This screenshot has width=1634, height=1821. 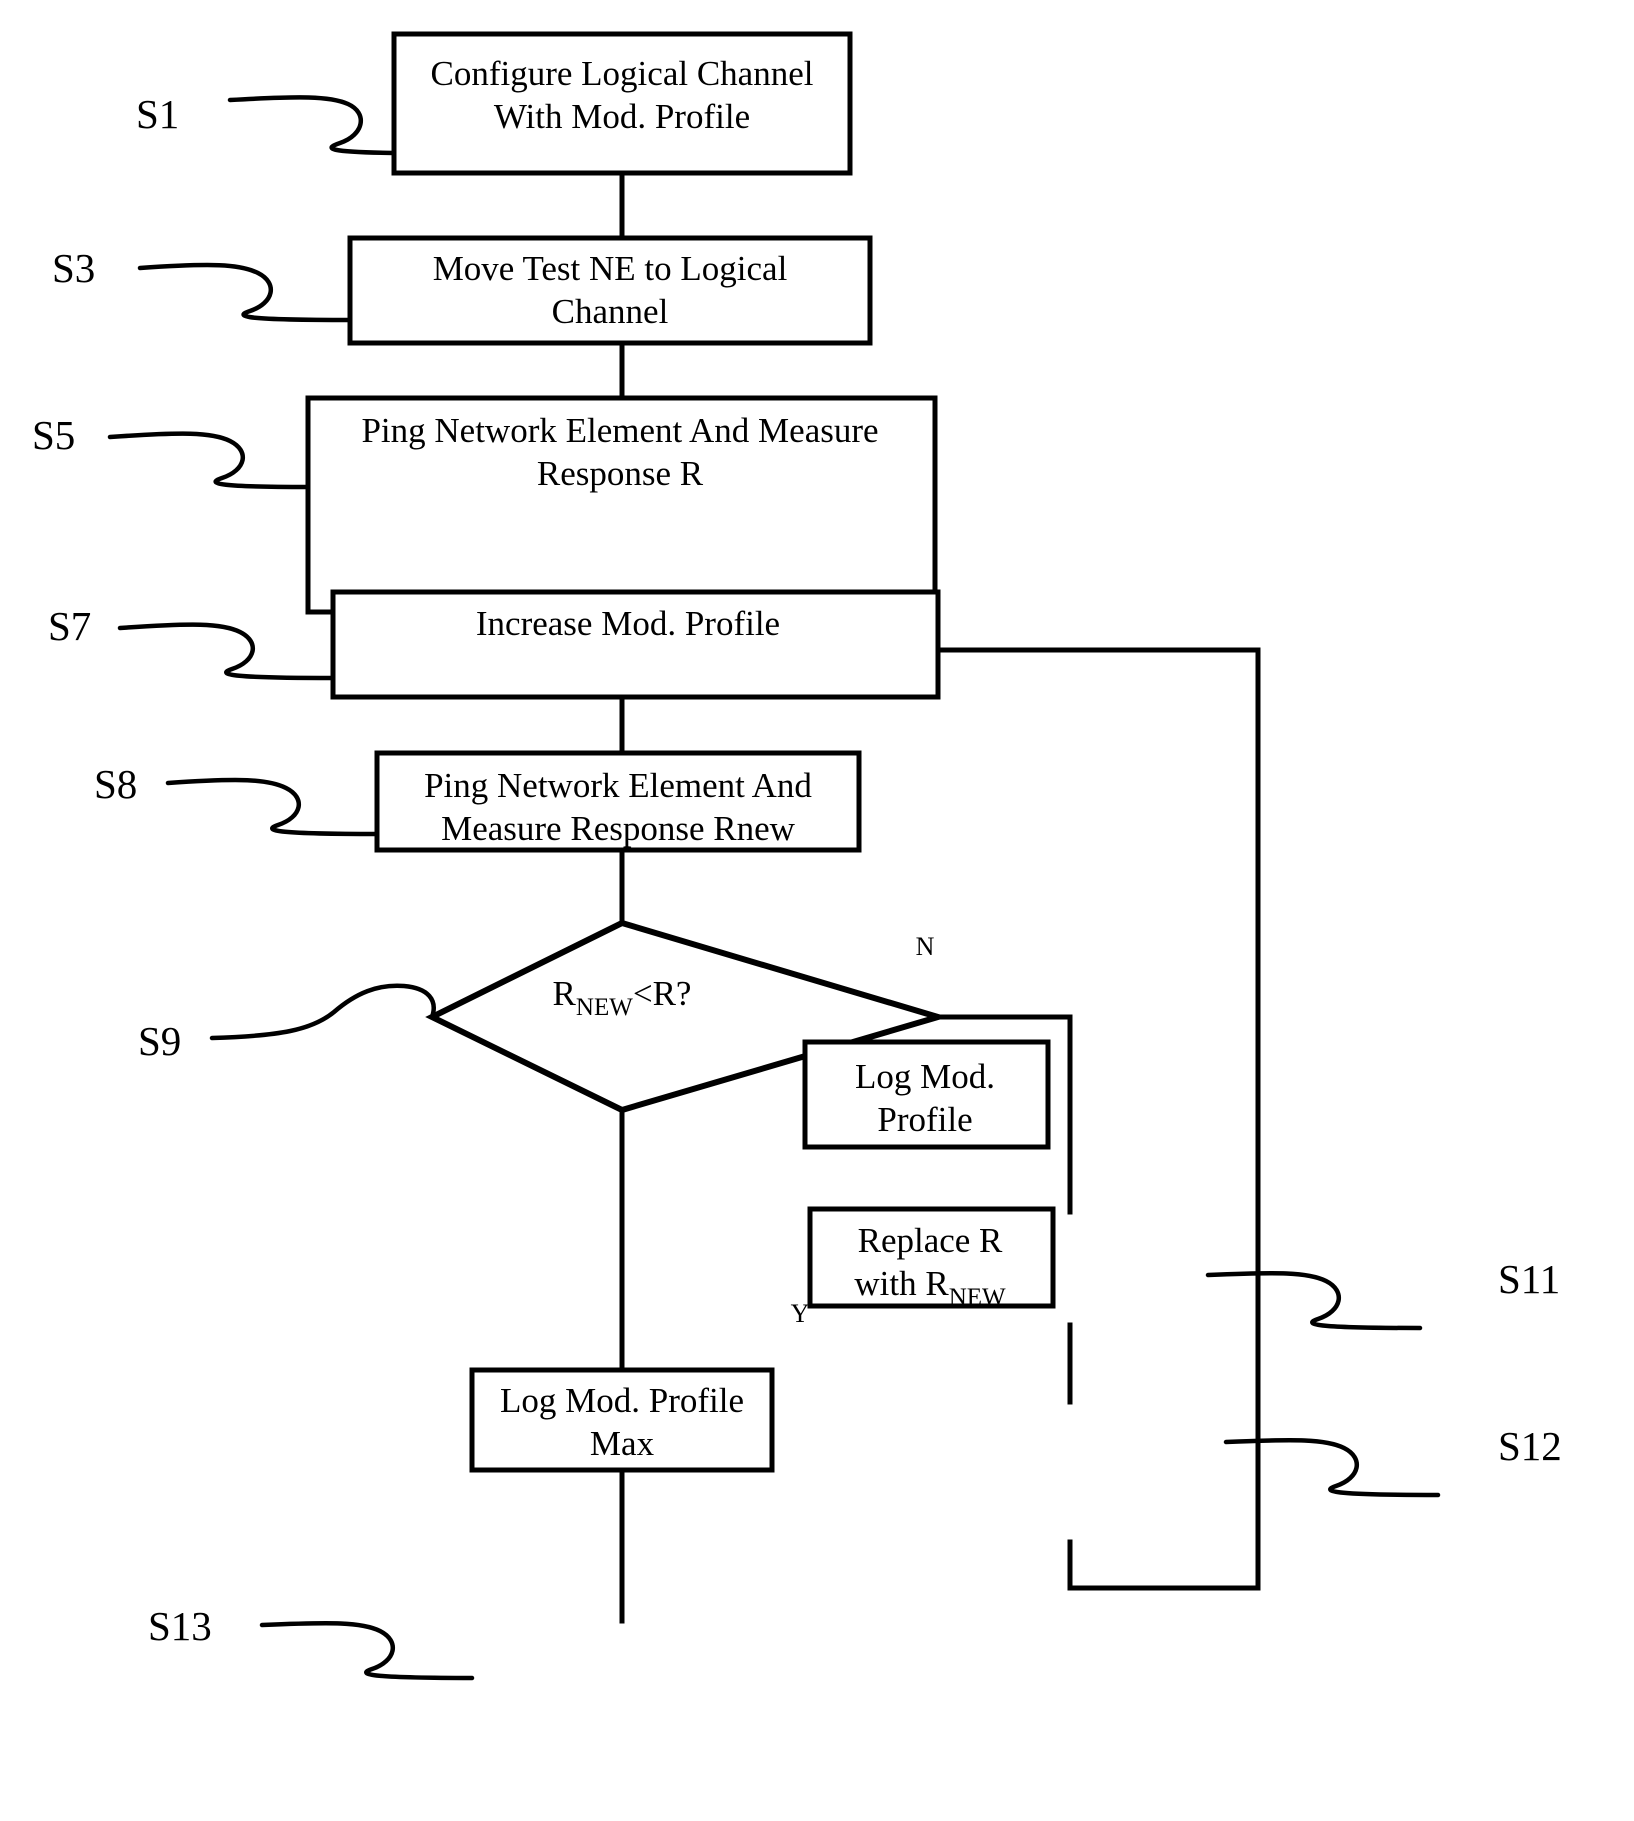 What do you see at coordinates (662, 993) in the screenshot?
I see `node-text-s9-tail: <R?` at bounding box center [662, 993].